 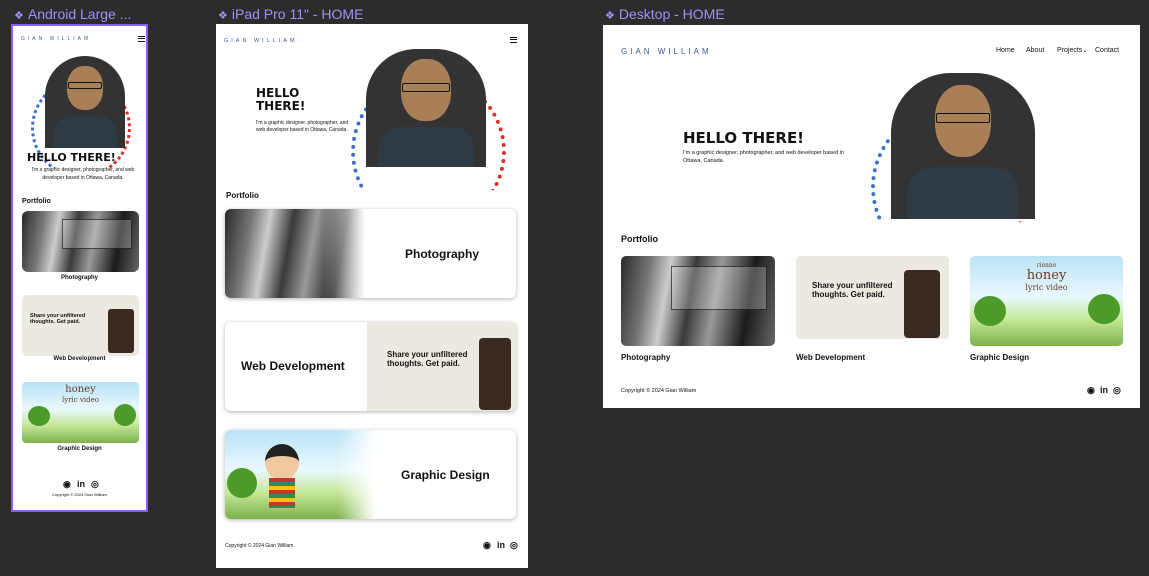 I want to click on nav-home: Home, so click(x=1005, y=50).